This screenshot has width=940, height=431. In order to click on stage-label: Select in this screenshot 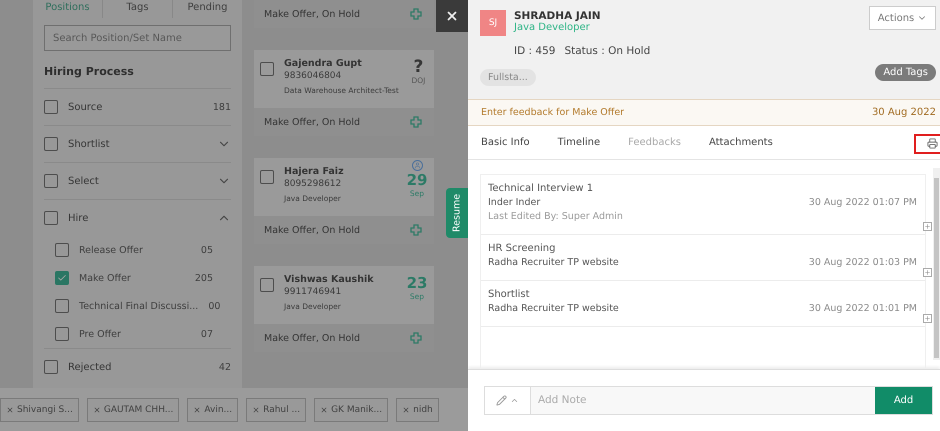, I will do `click(84, 181)`.